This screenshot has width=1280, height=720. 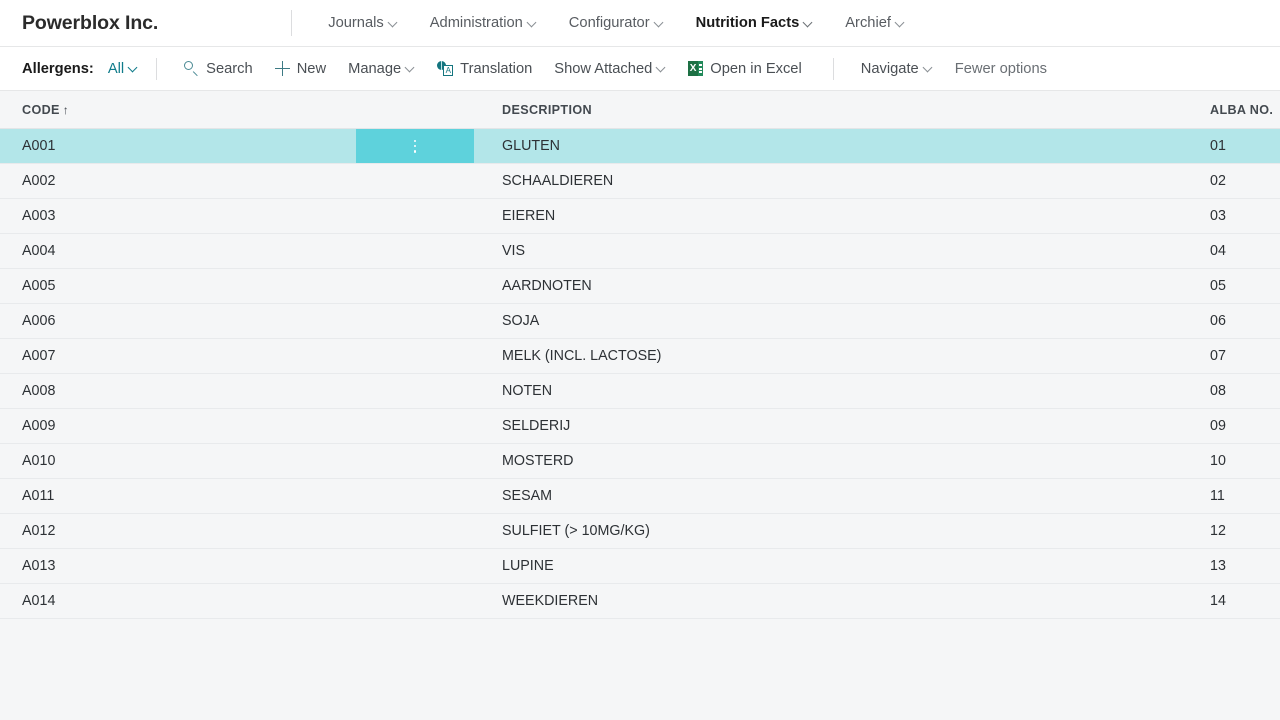 I want to click on sort-ascending-icon: ↑, so click(x=66, y=109).